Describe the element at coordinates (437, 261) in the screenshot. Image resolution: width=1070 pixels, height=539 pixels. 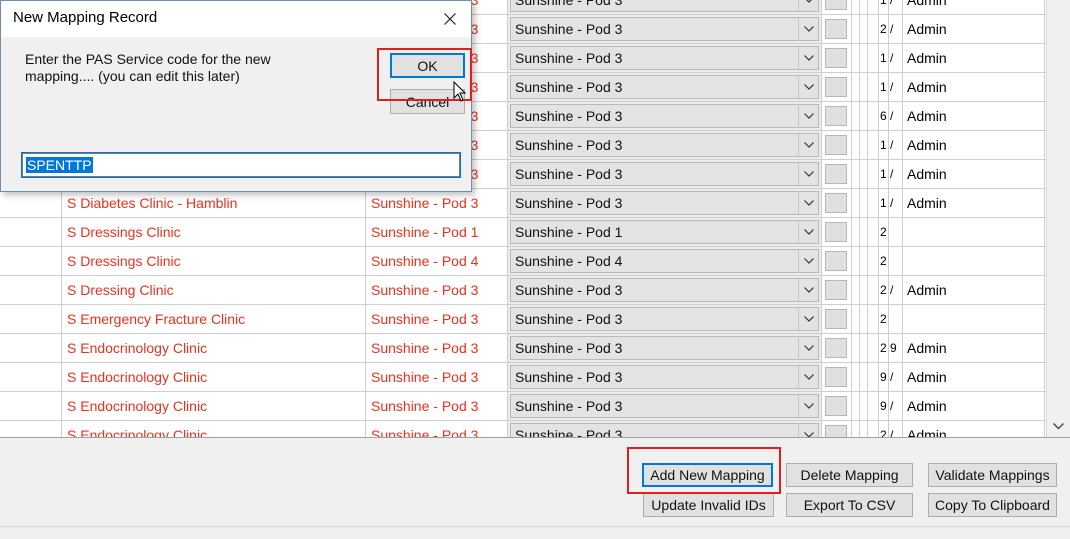
I see `pod-cell: Sunshine - Pod 4` at that location.